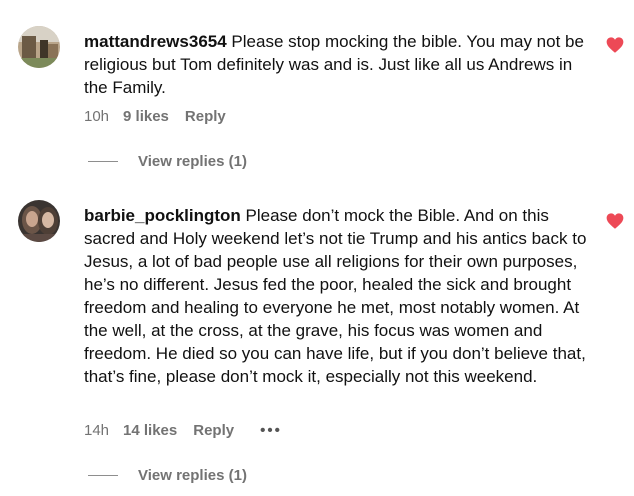 The width and height of the screenshot is (634, 496). Describe the element at coordinates (150, 430) in the screenshot. I see `comment-likes: 14 likes` at that location.